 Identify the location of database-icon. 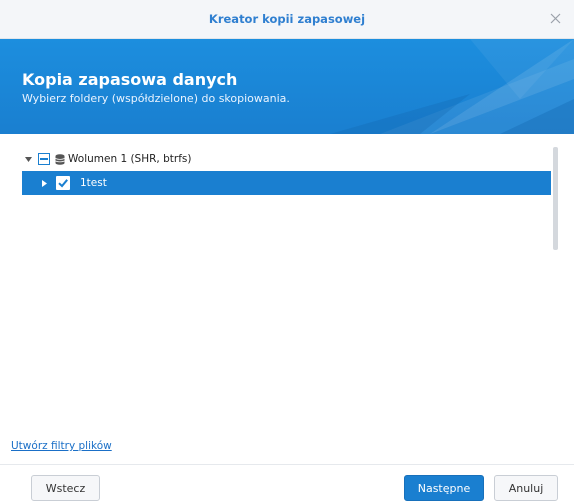
(60, 159).